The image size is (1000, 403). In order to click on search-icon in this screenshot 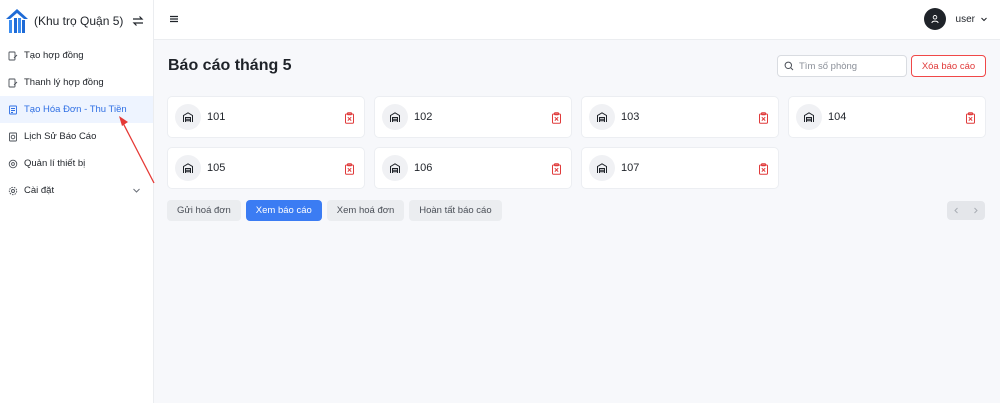, I will do `click(789, 66)`.